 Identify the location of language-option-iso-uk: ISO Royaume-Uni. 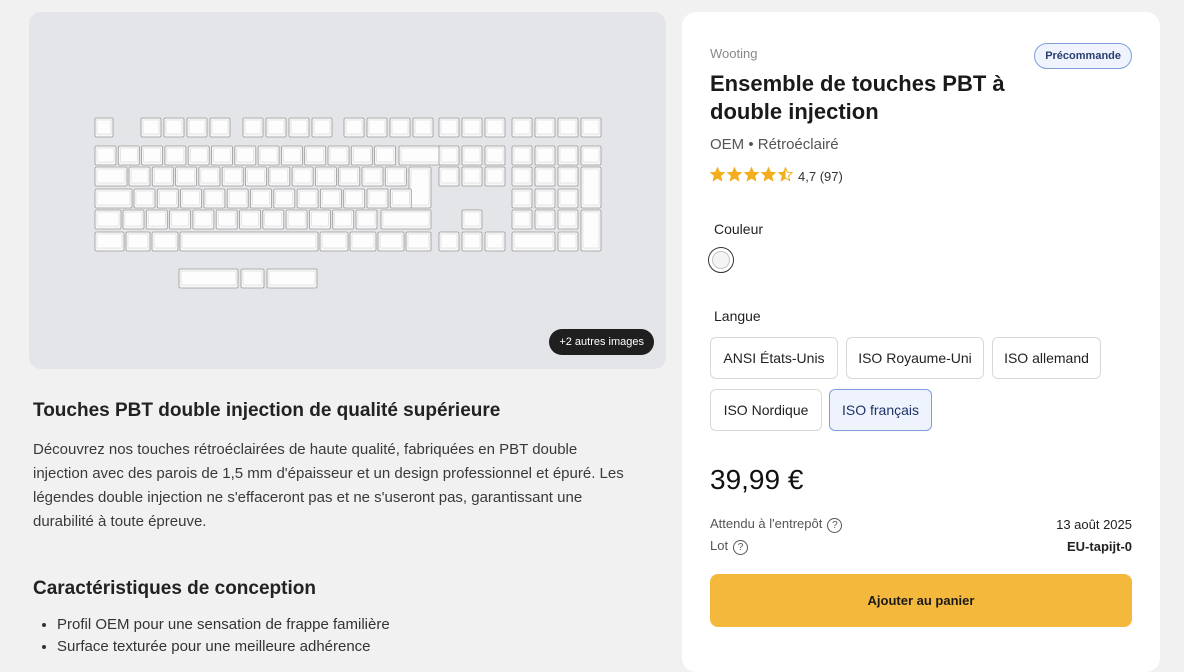
(915, 358).